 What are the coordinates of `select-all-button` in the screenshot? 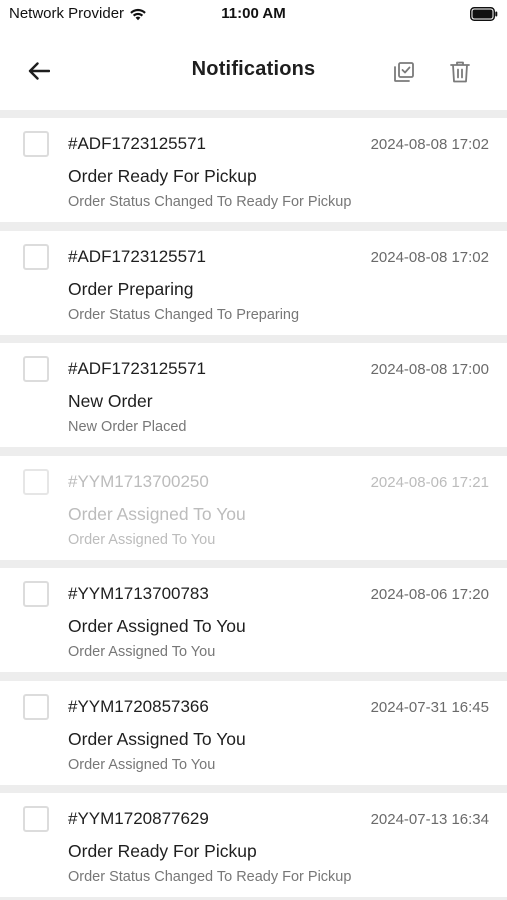 It's located at (404, 72).